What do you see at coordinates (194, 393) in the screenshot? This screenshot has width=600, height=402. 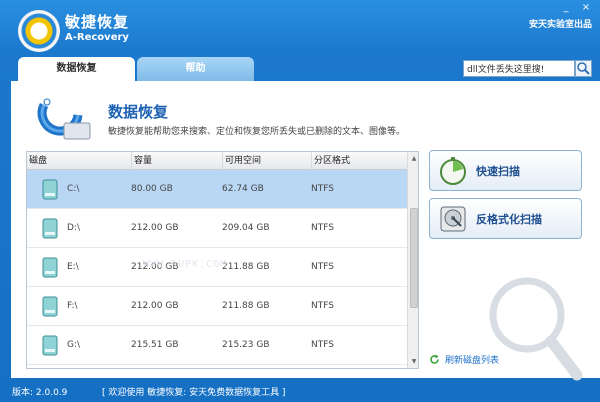 I see `welcome-message: [ 欢迎使用 敏捷恢复: 安天免费数据恢复工具 ]` at bounding box center [194, 393].